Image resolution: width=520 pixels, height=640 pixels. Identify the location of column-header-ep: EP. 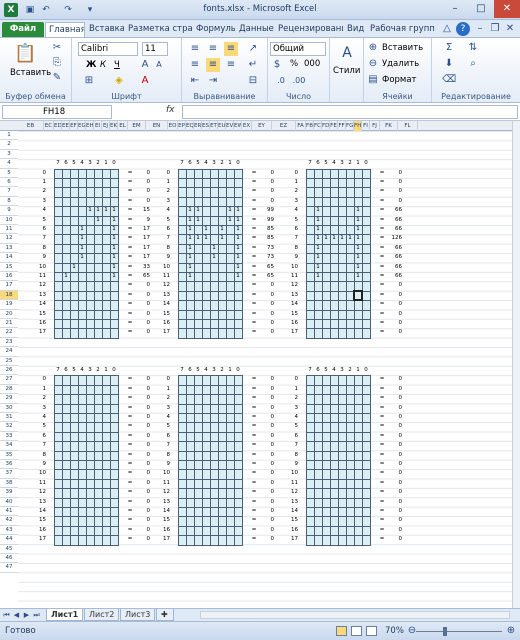
(182, 126).